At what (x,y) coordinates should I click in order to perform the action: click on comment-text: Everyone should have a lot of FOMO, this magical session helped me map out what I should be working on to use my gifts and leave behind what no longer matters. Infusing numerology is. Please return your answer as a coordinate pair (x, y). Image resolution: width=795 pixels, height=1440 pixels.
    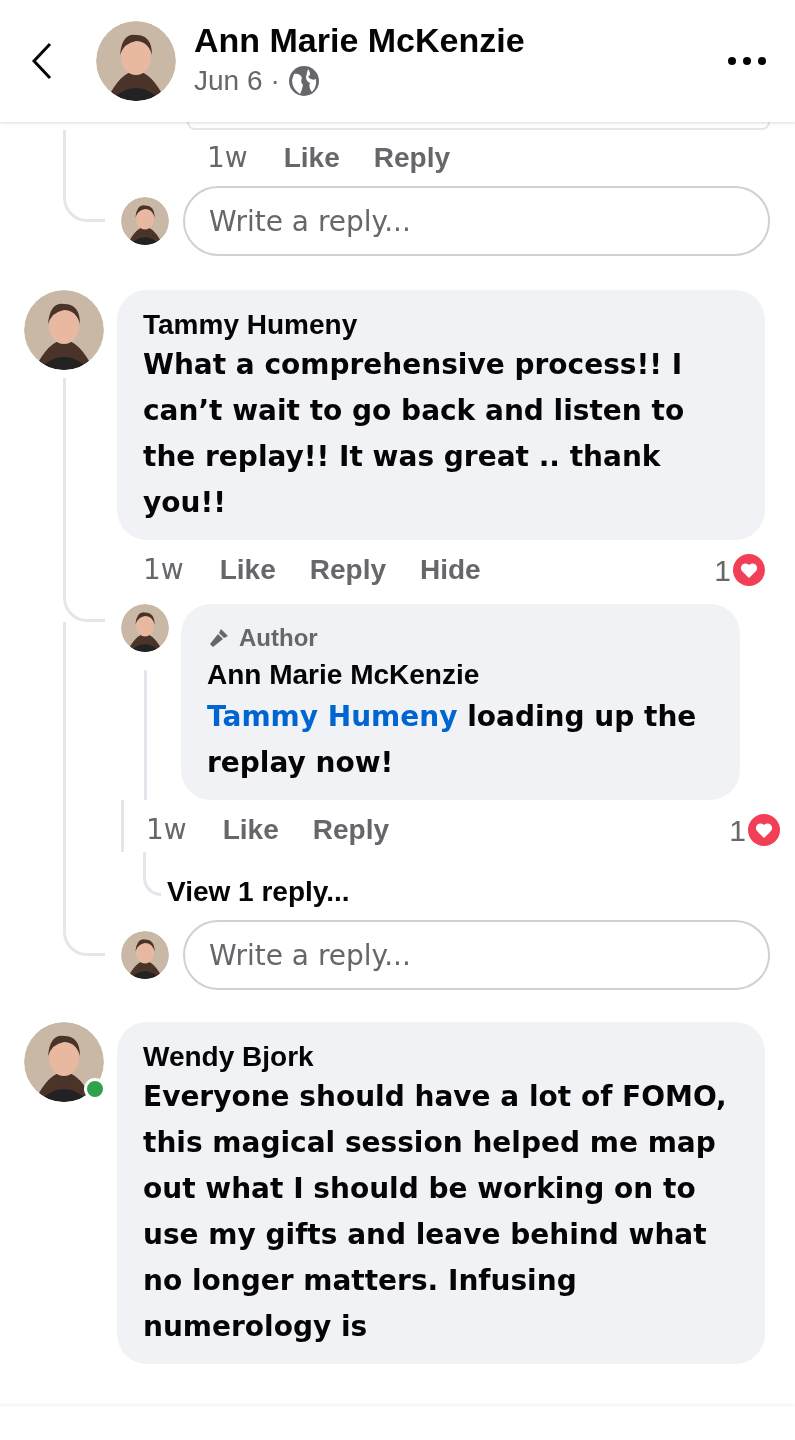
    Looking at the image, I should click on (435, 1212).